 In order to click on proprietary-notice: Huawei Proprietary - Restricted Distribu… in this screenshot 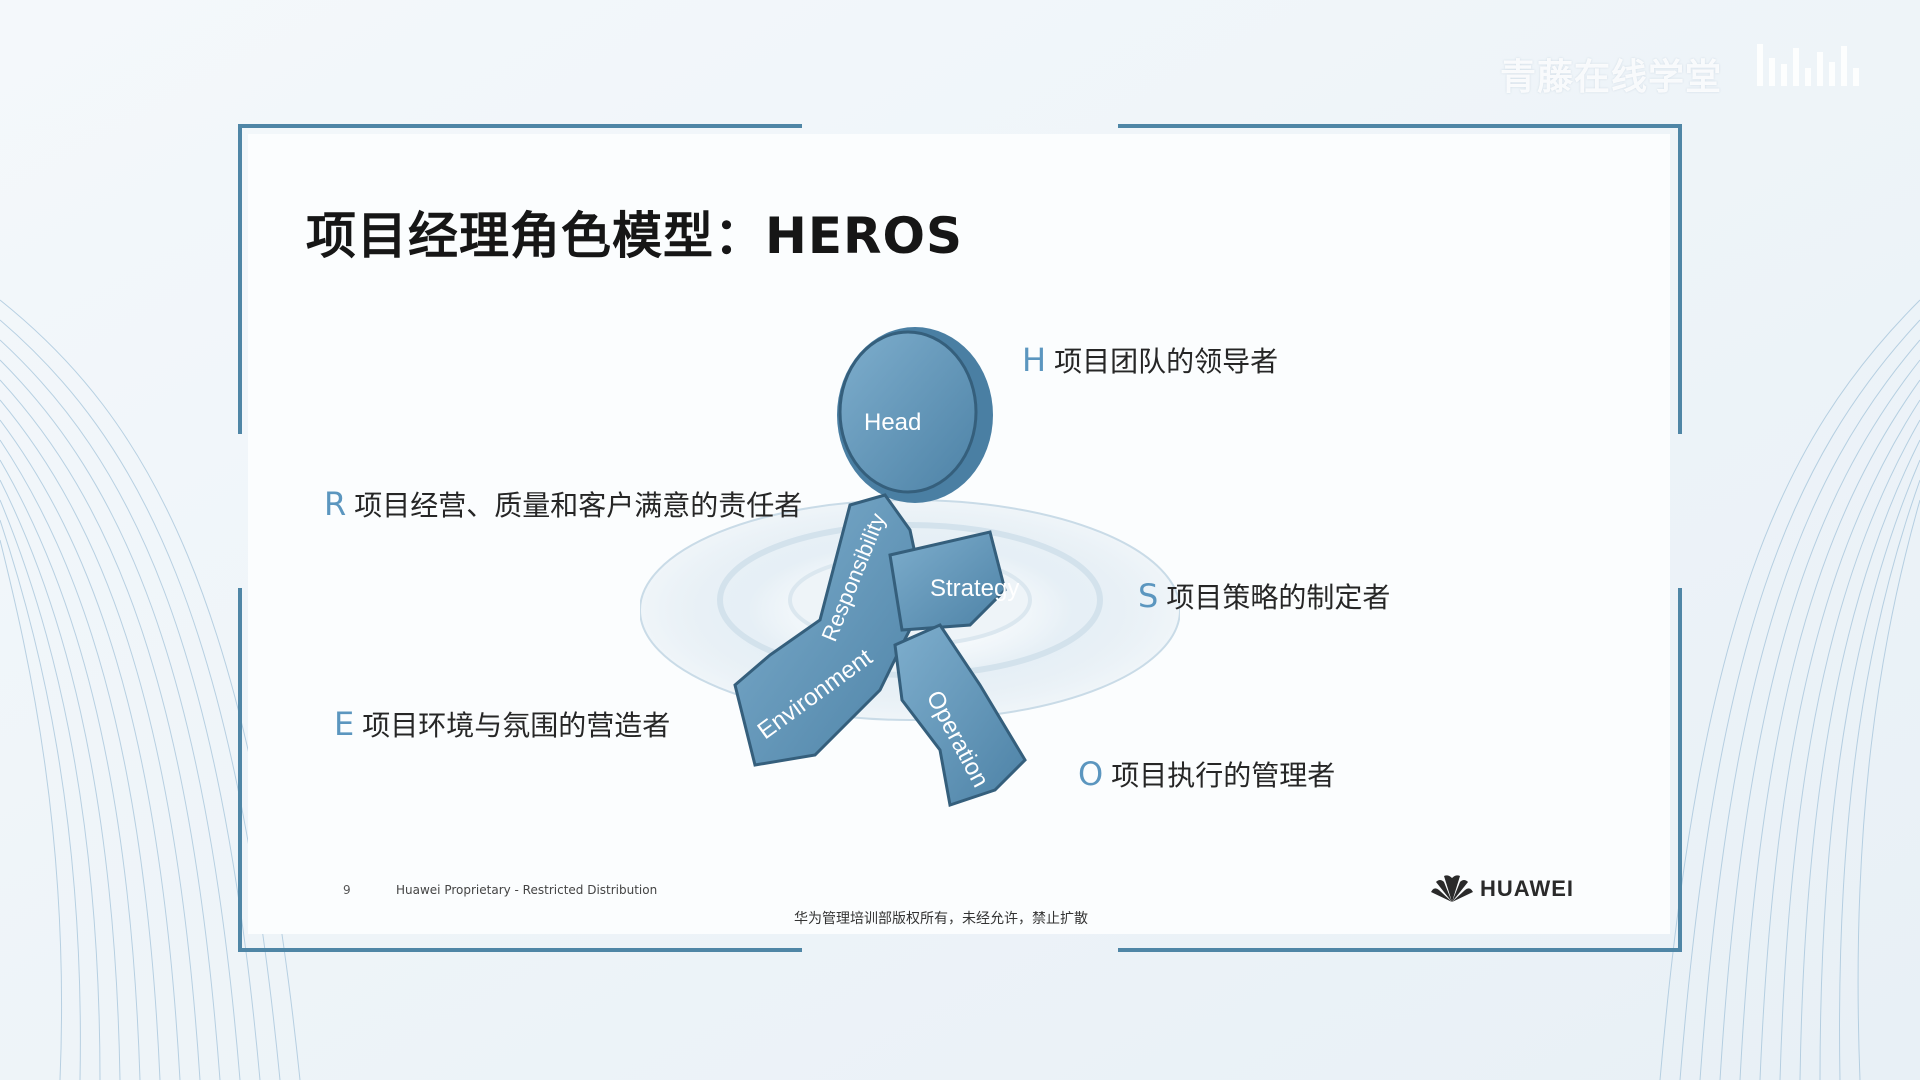, I will do `click(527, 890)`.